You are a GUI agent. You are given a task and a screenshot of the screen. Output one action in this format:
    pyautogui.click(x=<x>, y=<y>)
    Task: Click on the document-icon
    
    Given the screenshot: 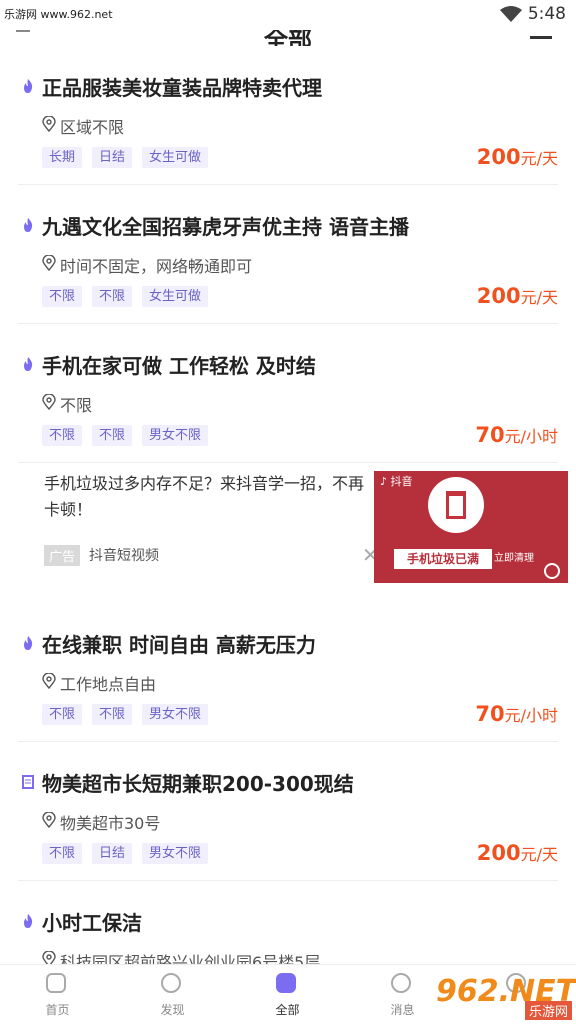 What is the action you would take?
    pyautogui.click(x=28, y=782)
    